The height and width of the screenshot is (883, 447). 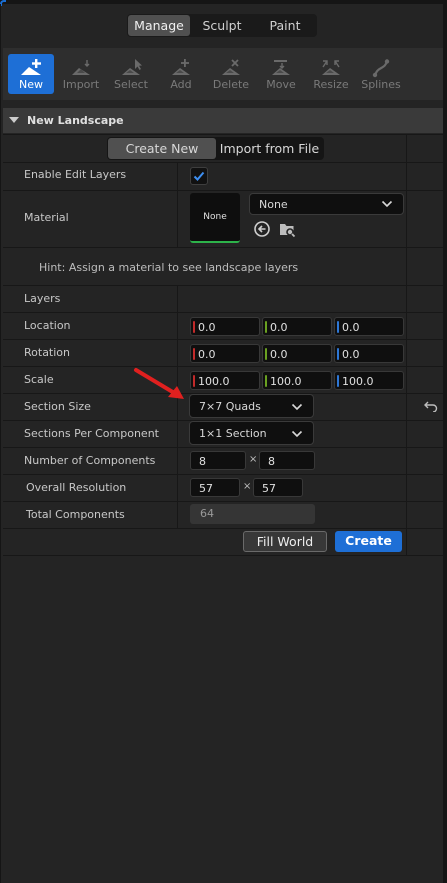 I want to click on overall-resolution-label: Overall Resolution, so click(x=76, y=487).